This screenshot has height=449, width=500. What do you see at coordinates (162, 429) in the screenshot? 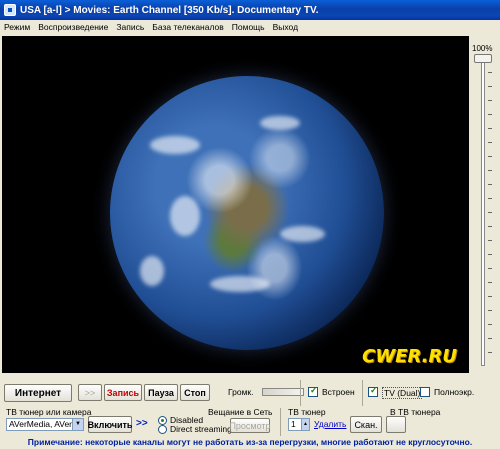
I see `direct-streaming-radio` at bounding box center [162, 429].